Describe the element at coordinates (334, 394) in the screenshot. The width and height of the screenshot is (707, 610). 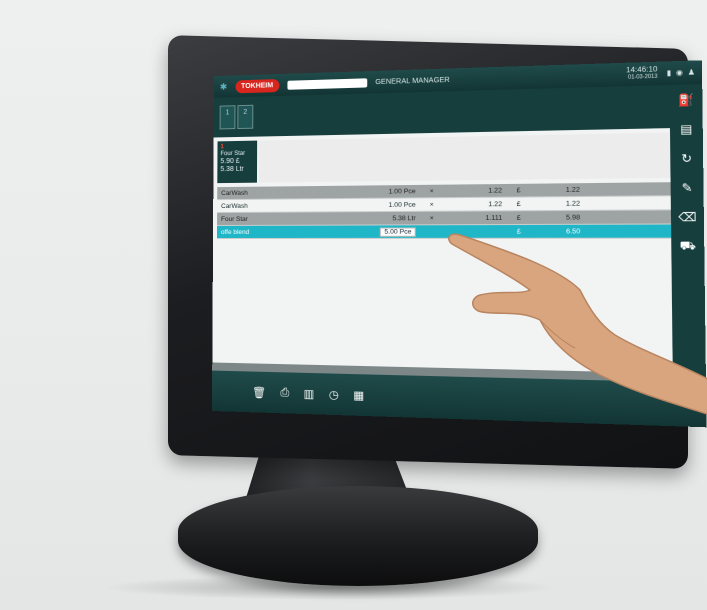
I see `clock-icon: ◷` at that location.